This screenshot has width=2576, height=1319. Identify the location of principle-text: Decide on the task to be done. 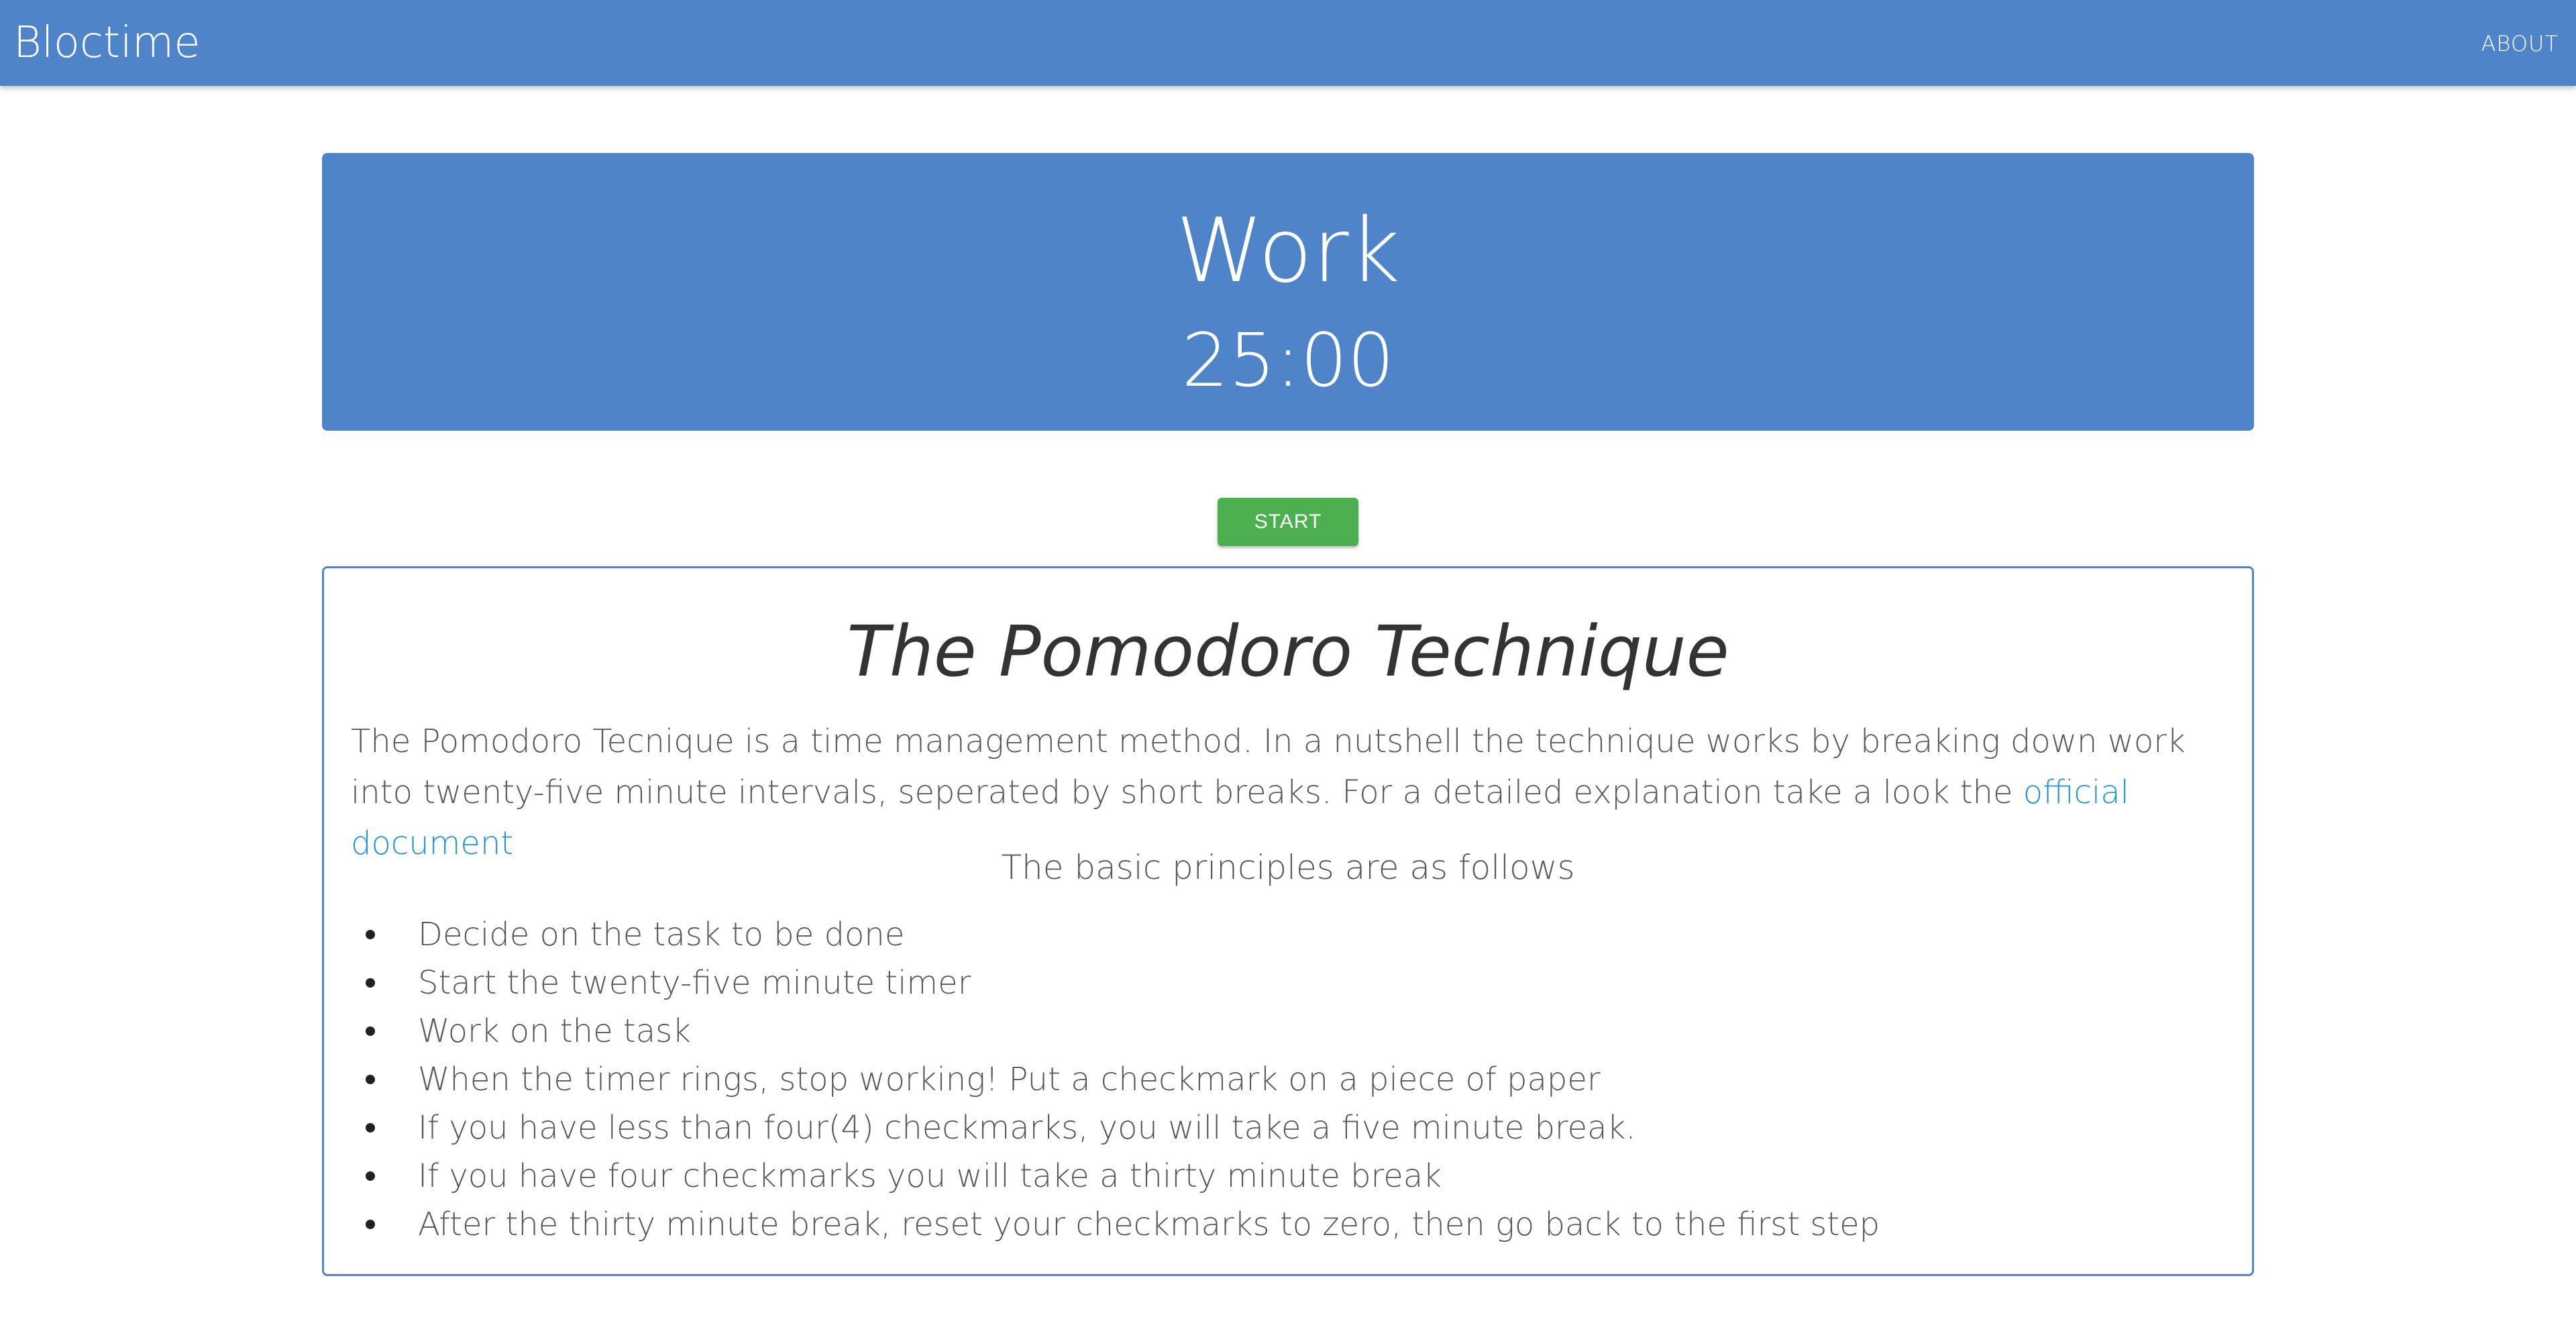
(661, 934).